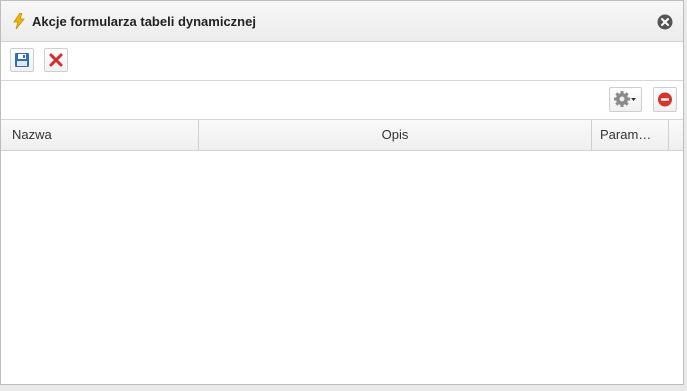  Describe the element at coordinates (395, 135) in the screenshot. I see `column-header-description: Opis` at that location.